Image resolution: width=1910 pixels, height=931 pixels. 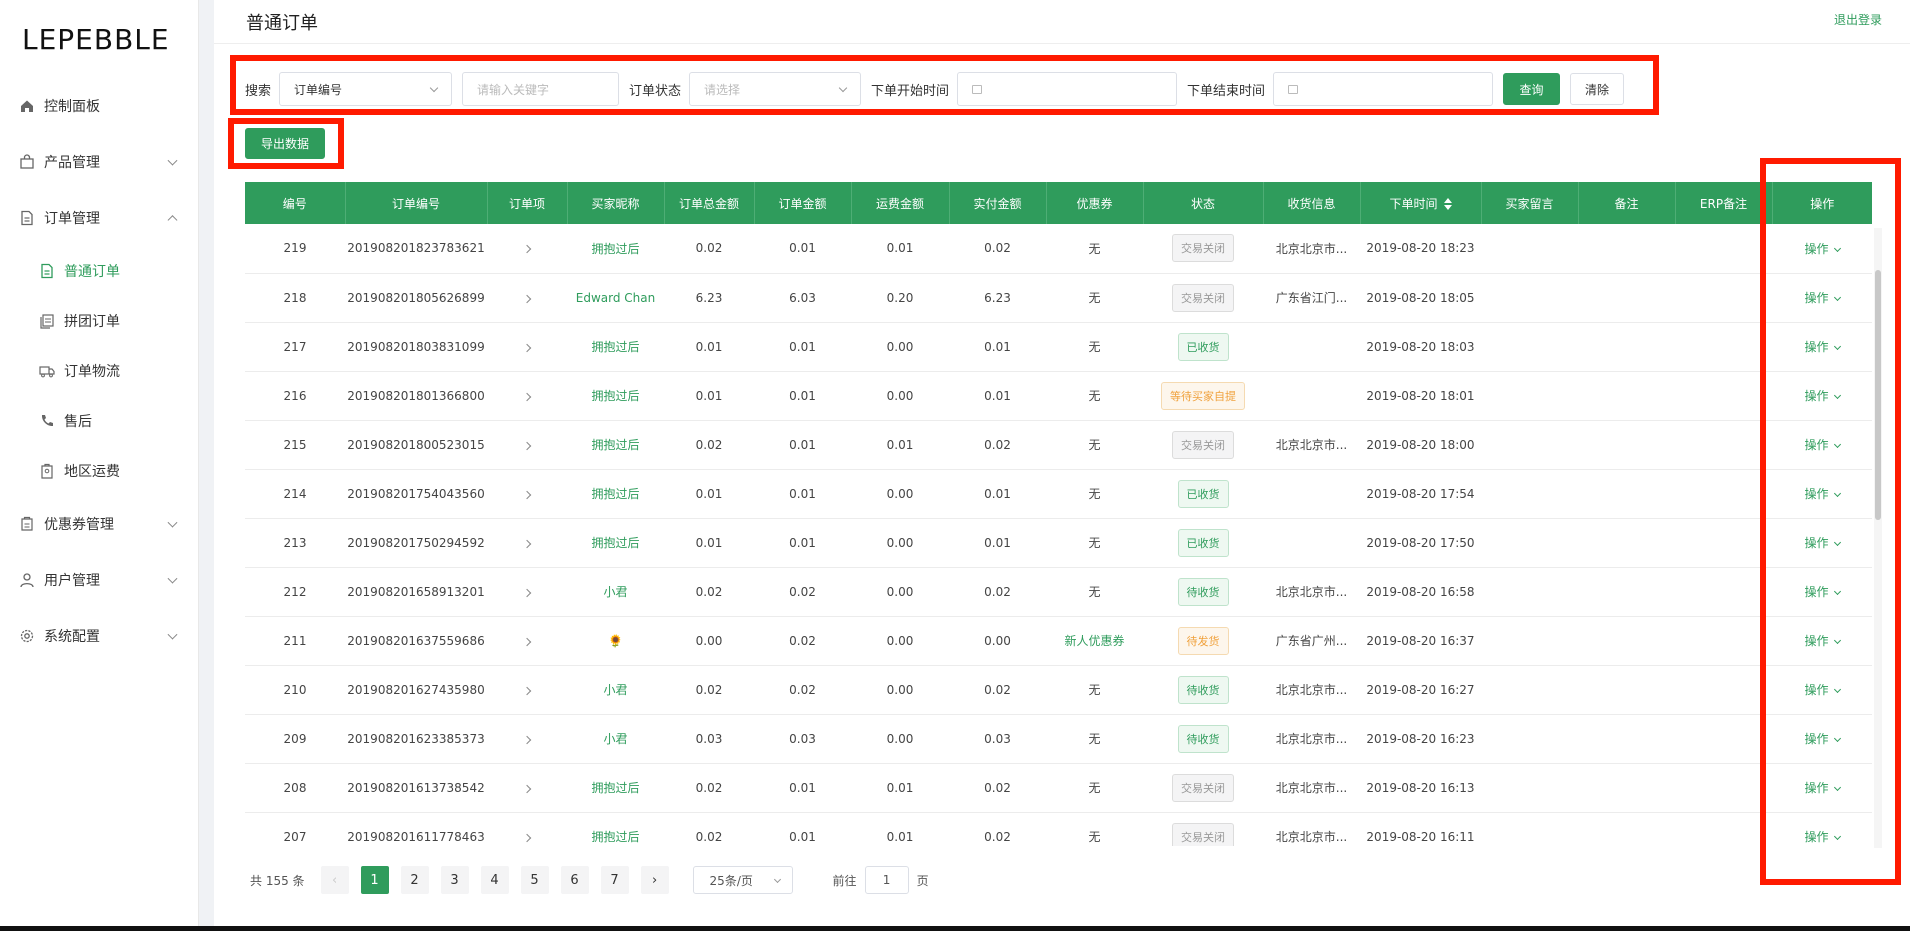 I want to click on status-badge: 待收货, so click(x=1203, y=738).